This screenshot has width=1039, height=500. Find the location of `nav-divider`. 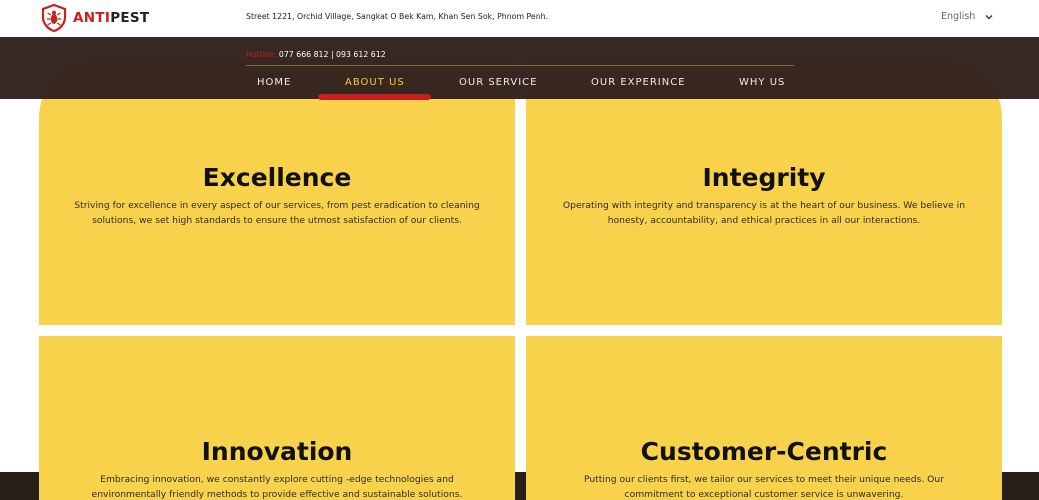

nav-divider is located at coordinates (520, 65).